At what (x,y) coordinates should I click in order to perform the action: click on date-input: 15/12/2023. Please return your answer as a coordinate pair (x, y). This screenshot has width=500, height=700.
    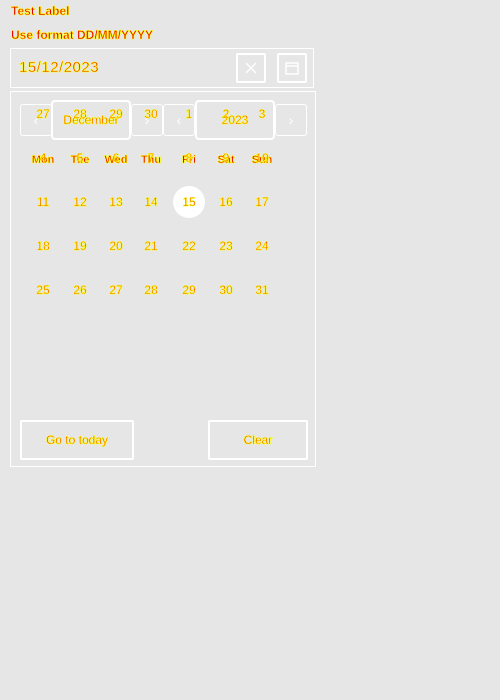
    Looking at the image, I should click on (162, 68).